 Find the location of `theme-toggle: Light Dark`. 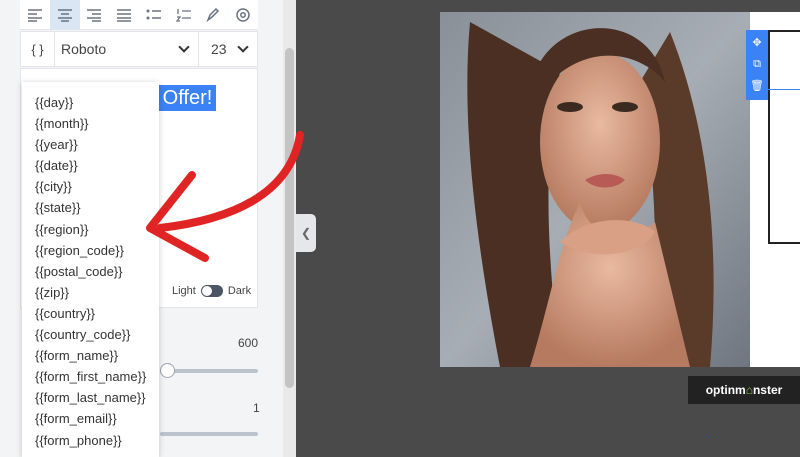

theme-toggle: Light Dark is located at coordinates (211, 291).